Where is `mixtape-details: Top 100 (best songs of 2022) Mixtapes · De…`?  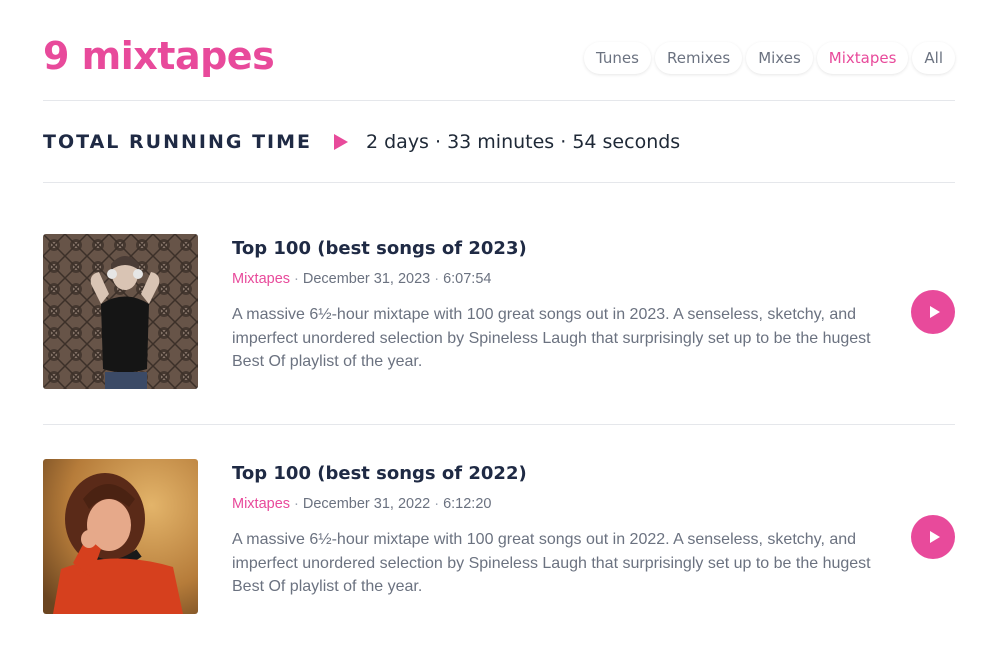 mixtape-details: Top 100 (best songs of 2022) Mixtapes · De… is located at coordinates (552, 530).